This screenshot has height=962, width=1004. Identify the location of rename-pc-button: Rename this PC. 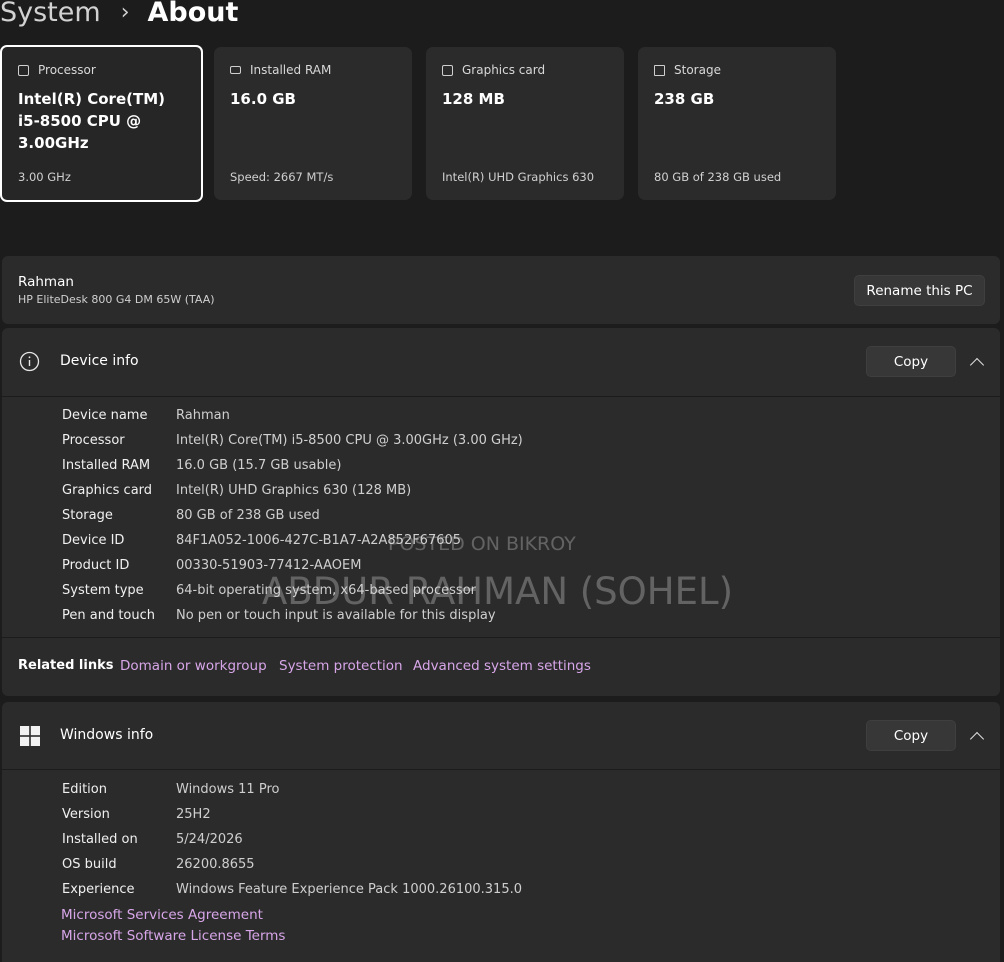
(919, 290).